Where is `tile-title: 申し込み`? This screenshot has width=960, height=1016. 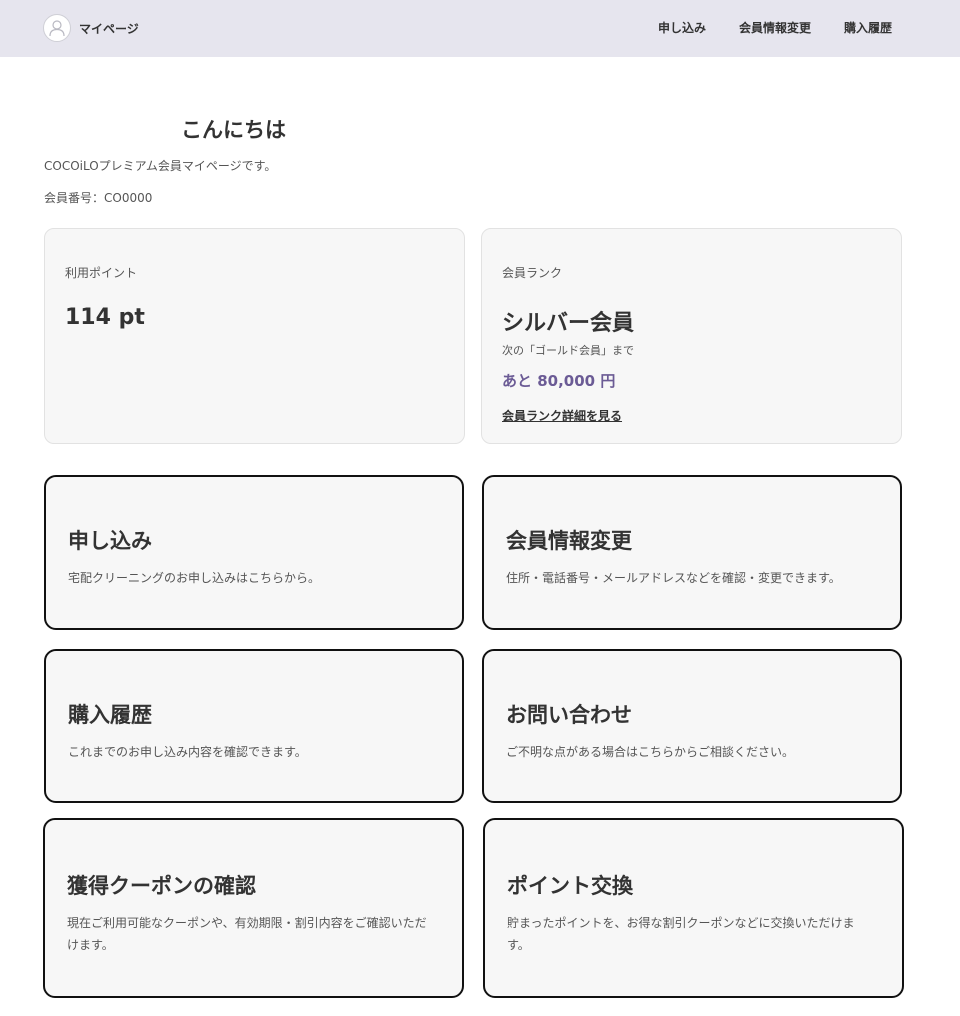 tile-title: 申し込み is located at coordinates (110, 541).